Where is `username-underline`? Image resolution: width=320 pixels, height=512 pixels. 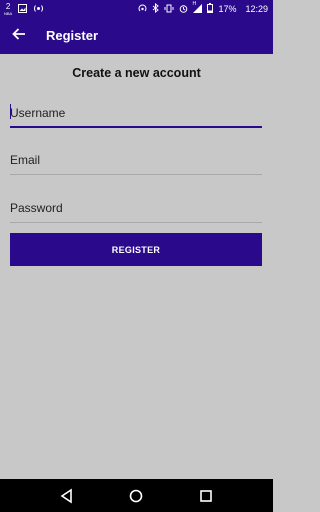
username-underline is located at coordinates (136, 127).